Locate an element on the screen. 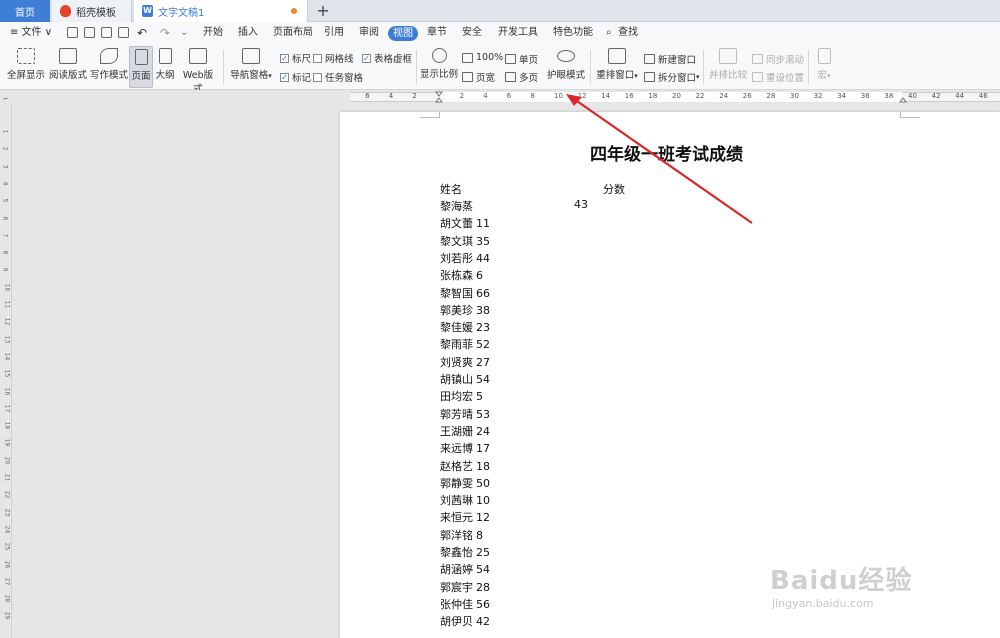  task-pane-checkbox: 任务窗格 is located at coordinates (338, 77).